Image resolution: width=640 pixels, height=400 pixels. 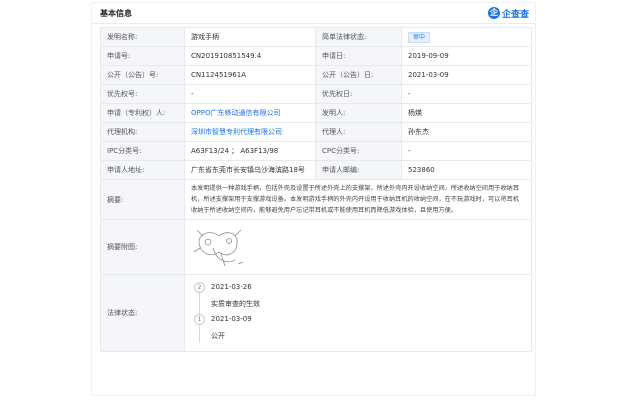 I want to click on table-row: 发明名称: 游戏手柄 简单法律状态: 审中, so click(x=316, y=37).